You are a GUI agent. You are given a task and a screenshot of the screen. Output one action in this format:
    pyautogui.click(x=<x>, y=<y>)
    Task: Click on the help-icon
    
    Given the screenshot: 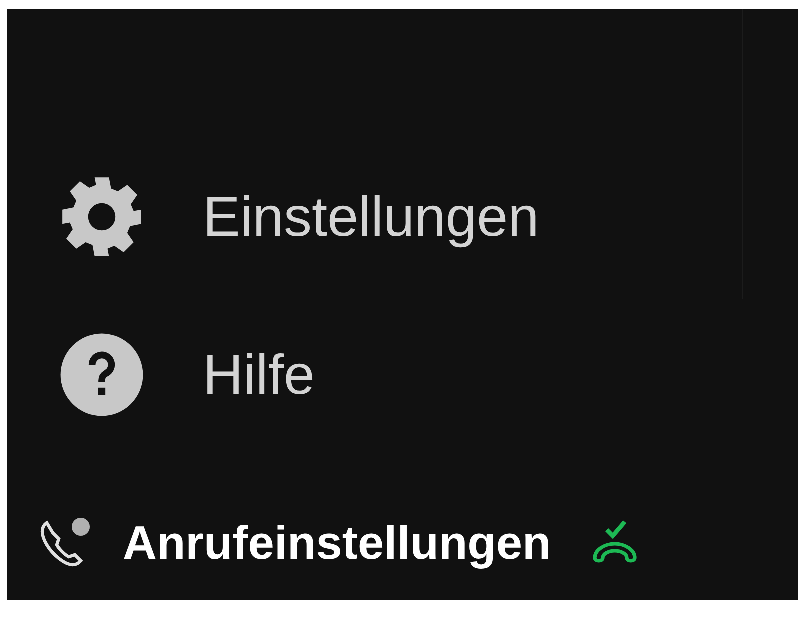 What is the action you would take?
    pyautogui.click(x=102, y=375)
    